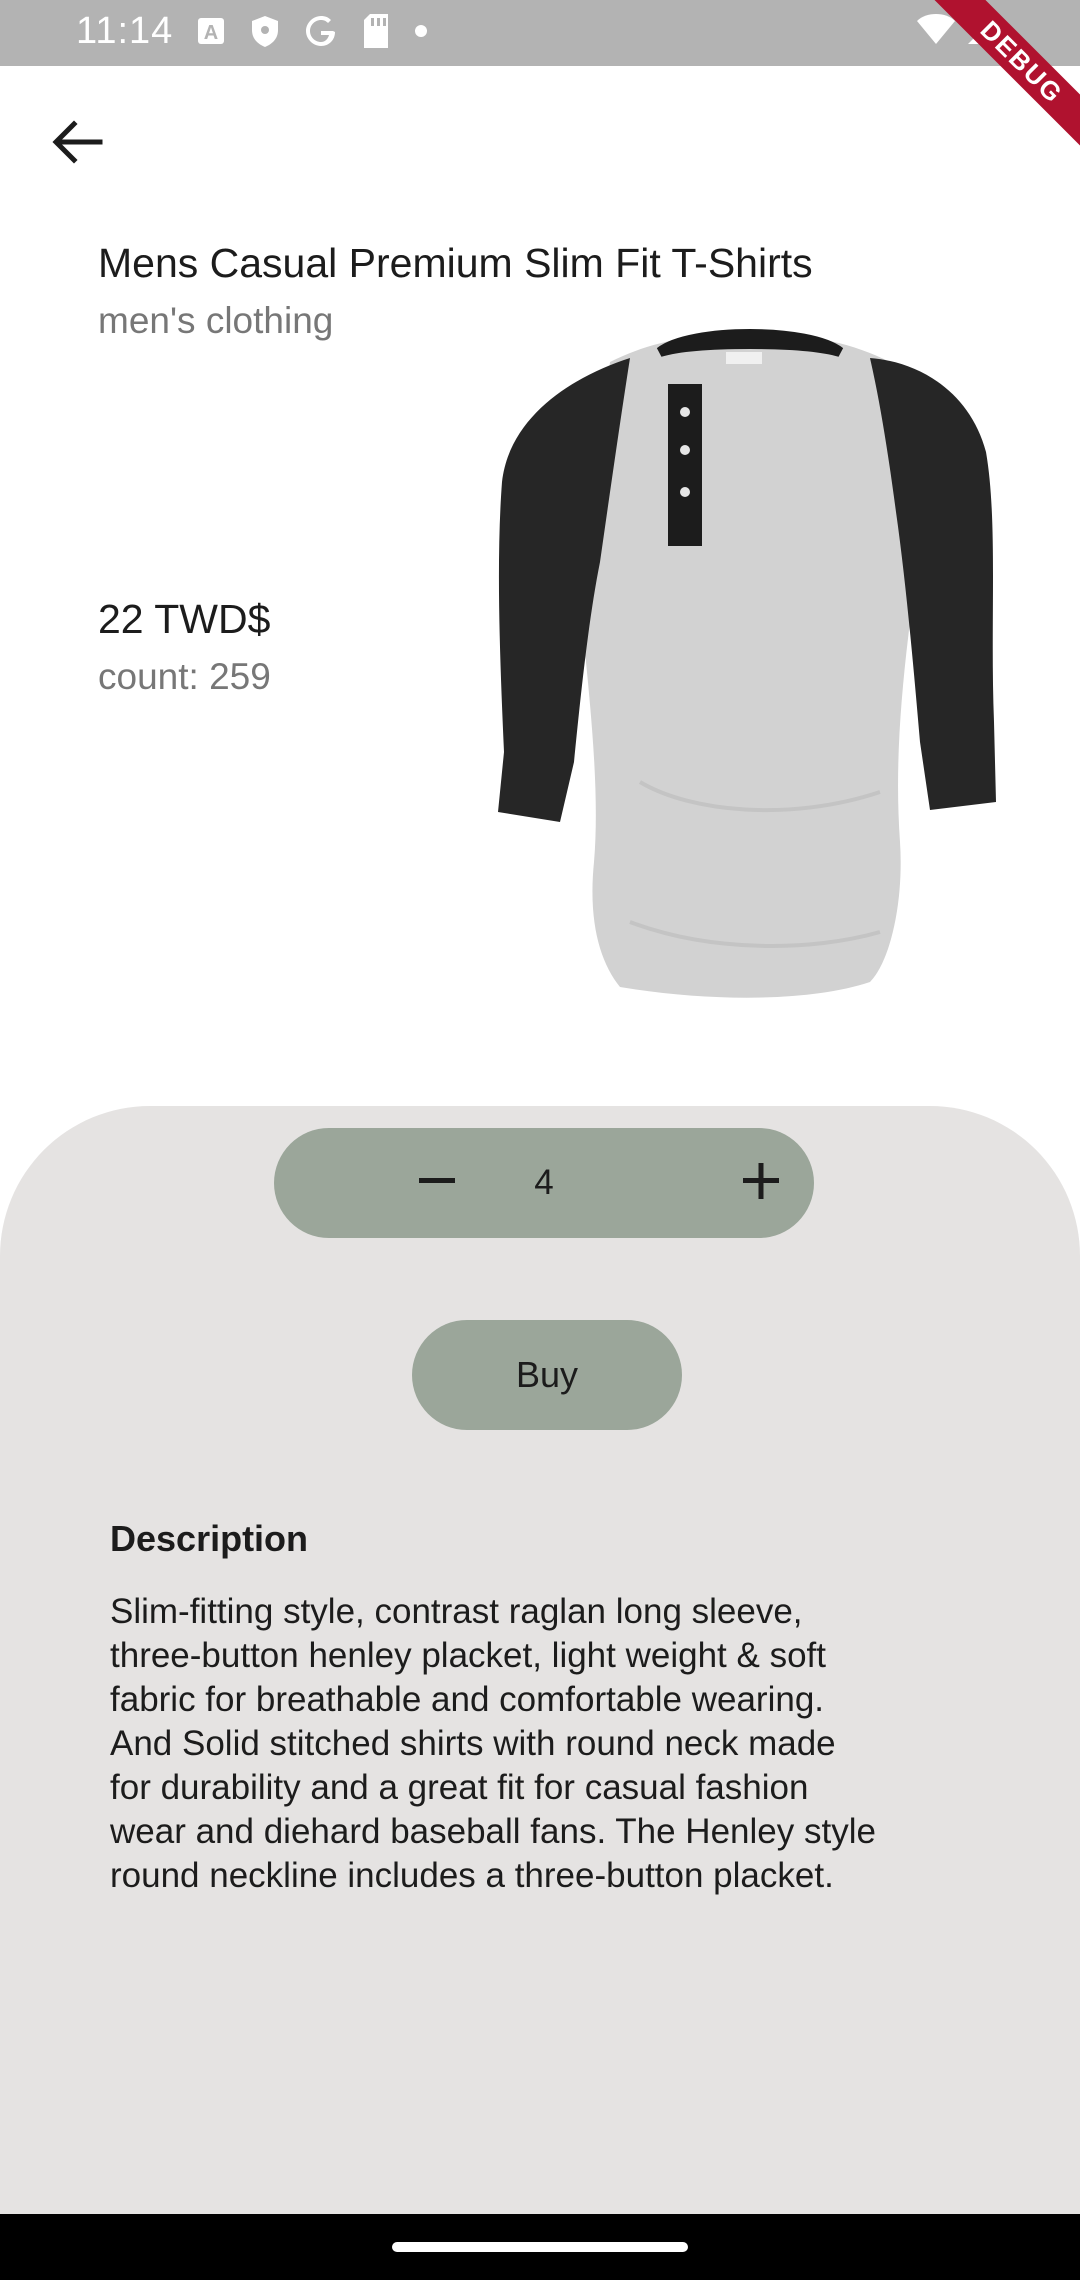 The width and height of the screenshot is (1080, 2280). What do you see at coordinates (421, 31) in the screenshot?
I see `dot-icon` at bounding box center [421, 31].